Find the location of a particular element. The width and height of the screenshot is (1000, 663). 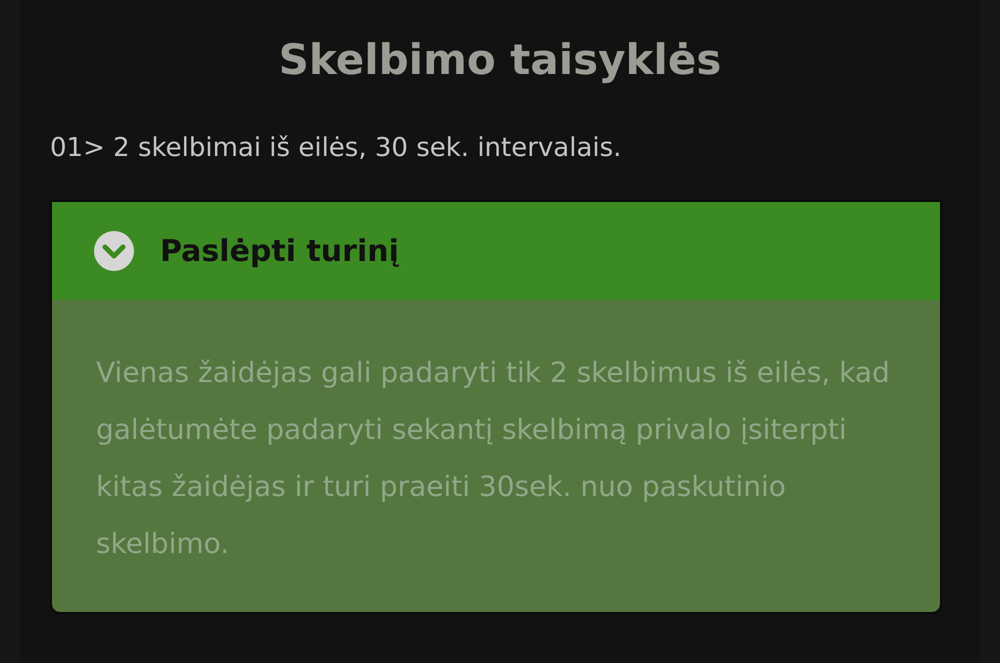

rule-text: 01> 2 skelbimai iš eilės, 30 sek. intervalais. is located at coordinates (336, 148).